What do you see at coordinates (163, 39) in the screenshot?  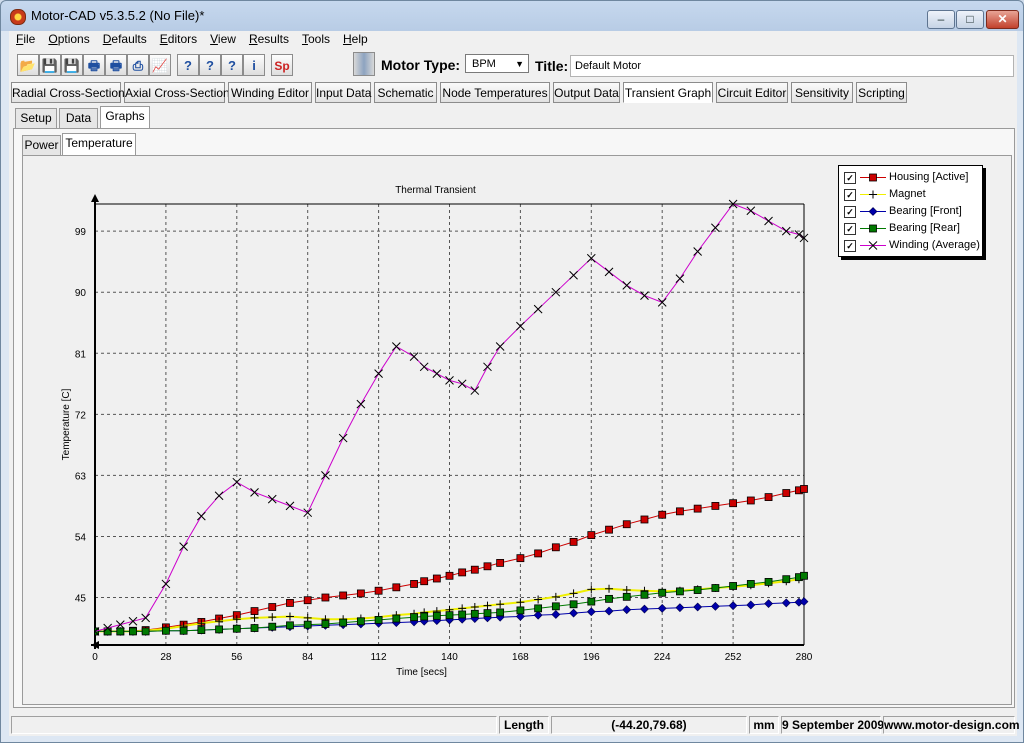 I see `menu-accelerator: E` at bounding box center [163, 39].